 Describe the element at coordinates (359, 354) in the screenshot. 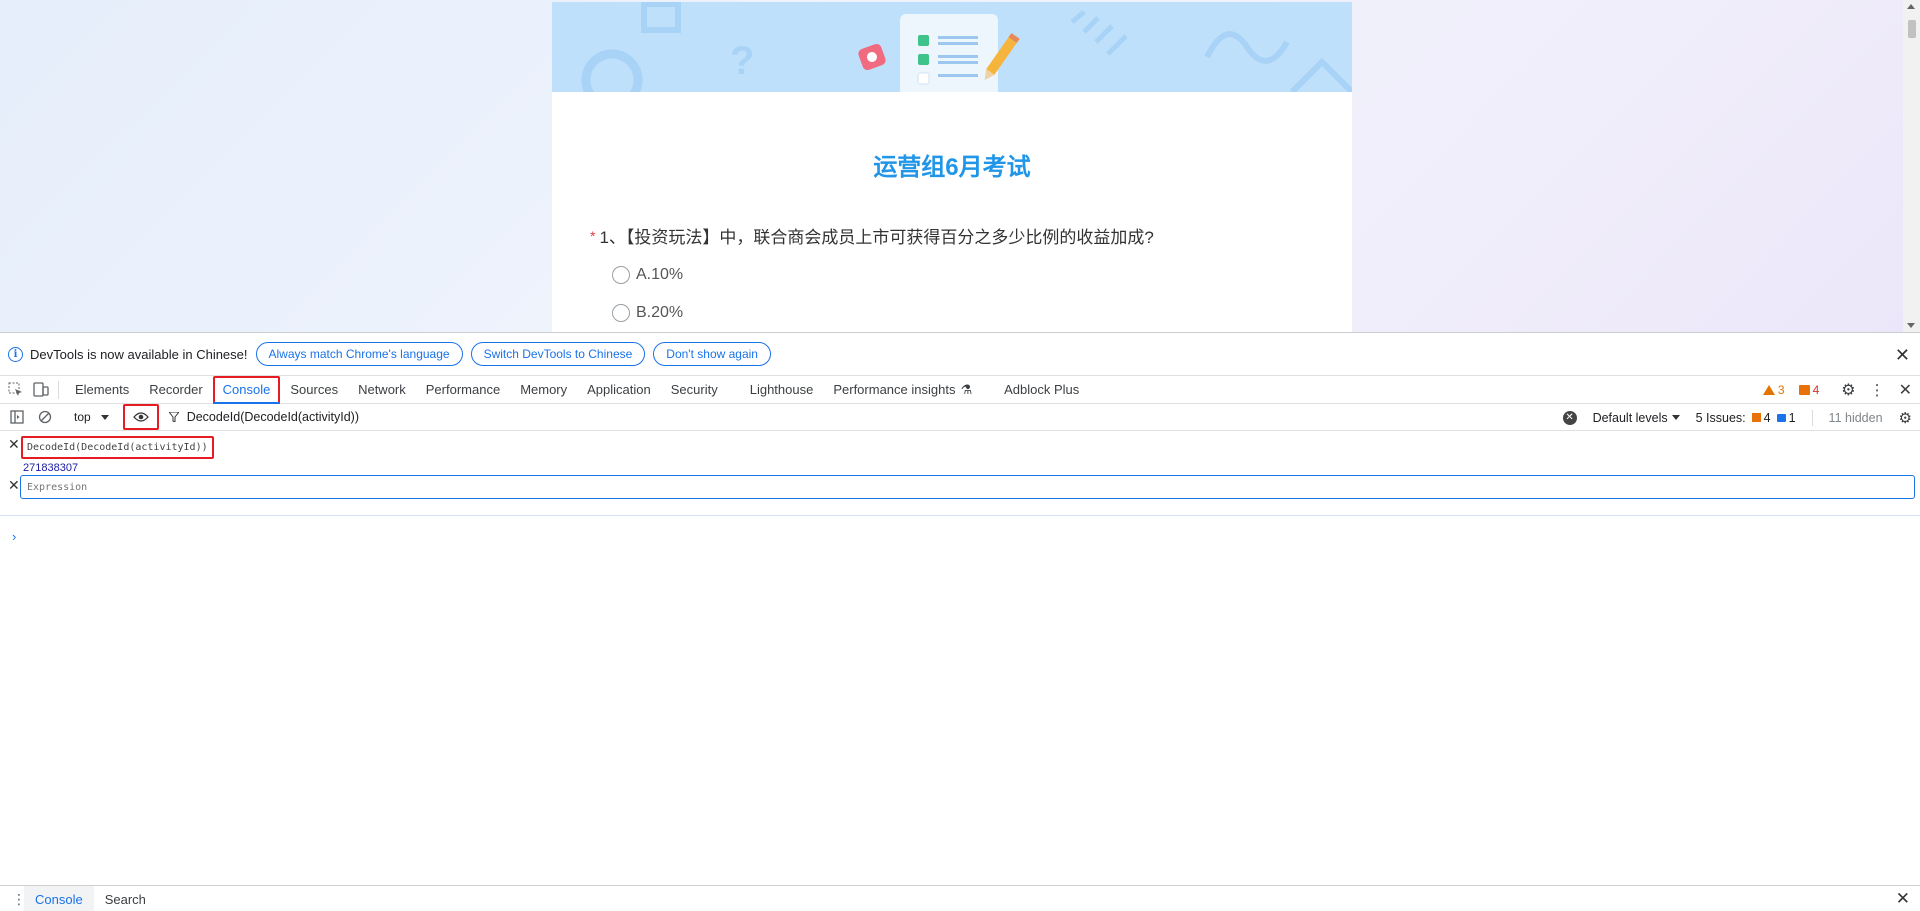

I see `match-language-button: Always match Chrome's language` at that location.